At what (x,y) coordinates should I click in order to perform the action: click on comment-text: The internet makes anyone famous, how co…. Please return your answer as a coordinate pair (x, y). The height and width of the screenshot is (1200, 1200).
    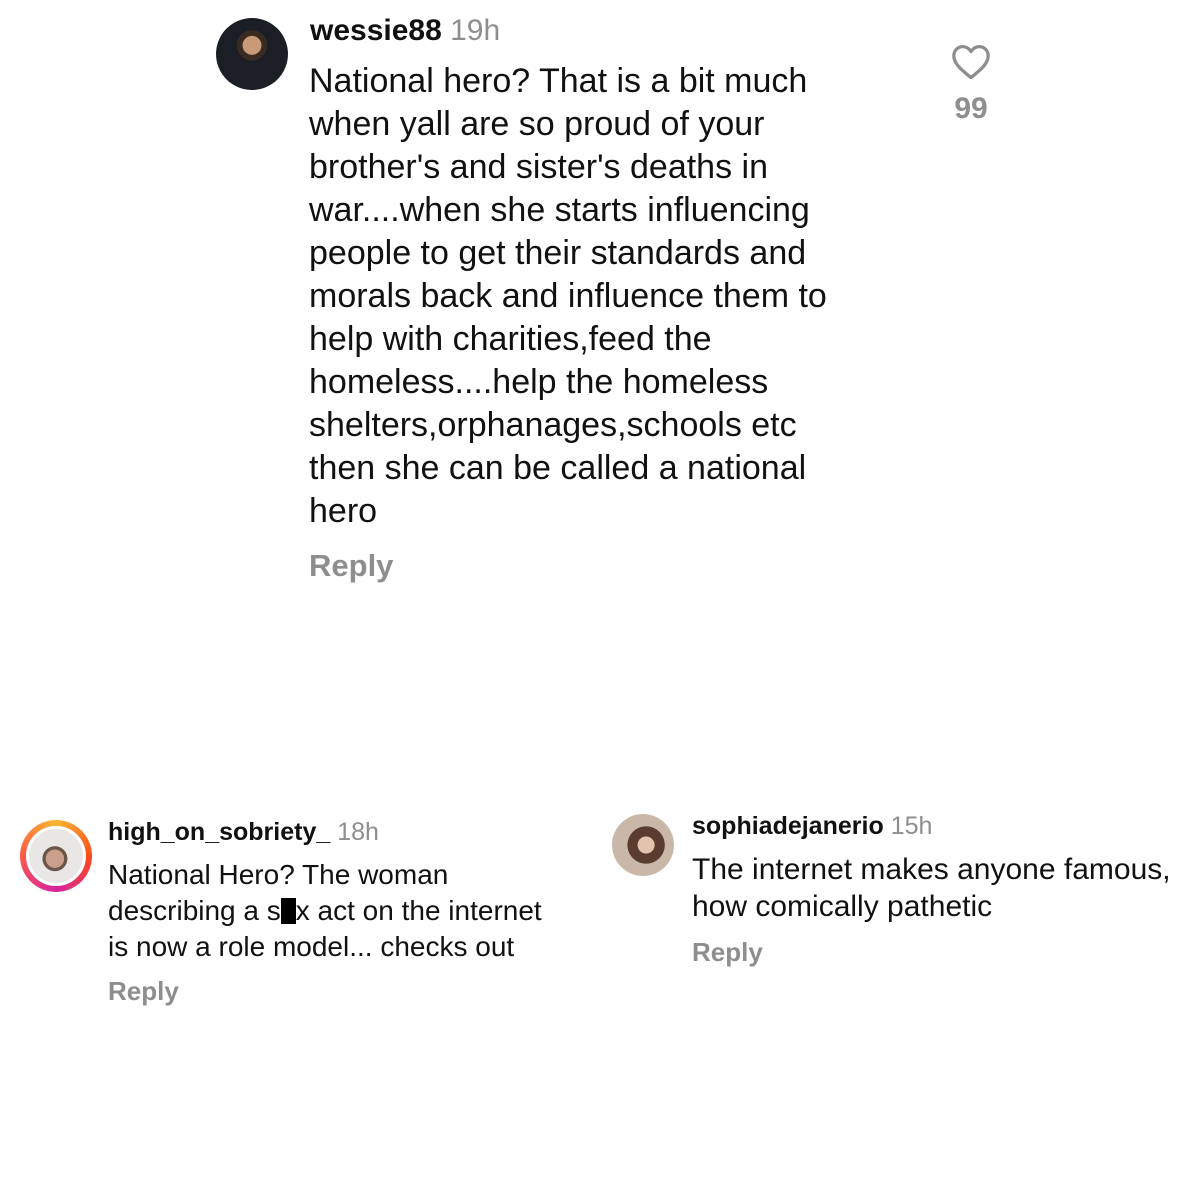
    Looking at the image, I should click on (931, 888).